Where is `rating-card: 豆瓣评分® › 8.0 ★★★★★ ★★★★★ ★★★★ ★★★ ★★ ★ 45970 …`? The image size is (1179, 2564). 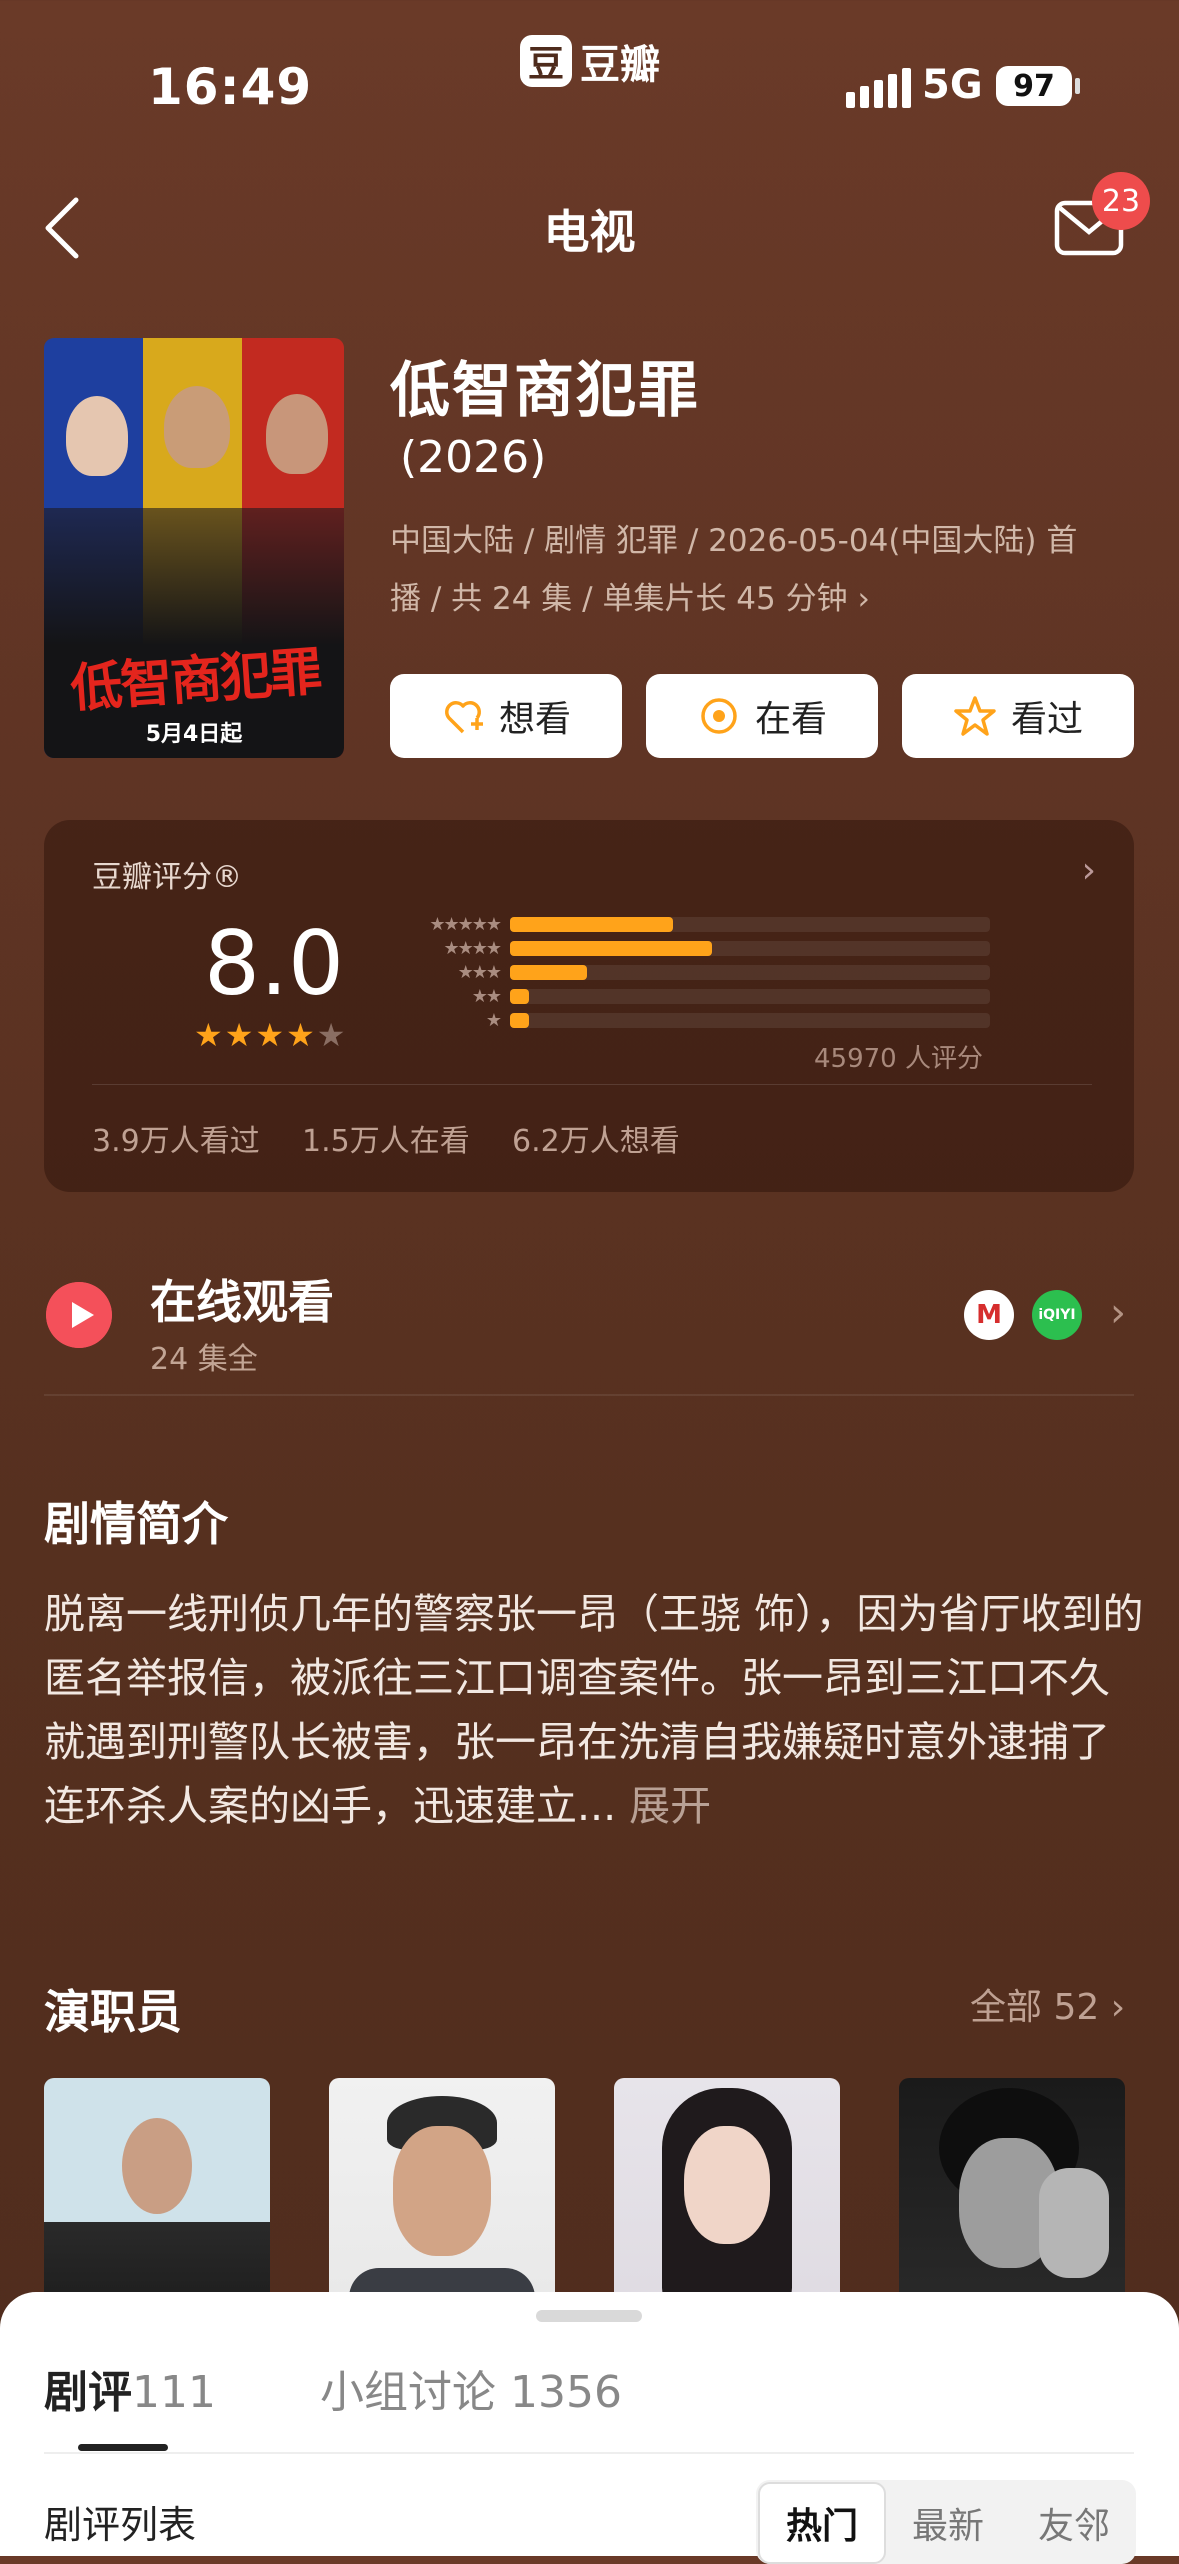
rating-card: 豆瓣评分® › 8.0 ★★★★★ ★★★★★ ★★★★ ★★★ ★★ ★ 45970 … is located at coordinates (589, 1006).